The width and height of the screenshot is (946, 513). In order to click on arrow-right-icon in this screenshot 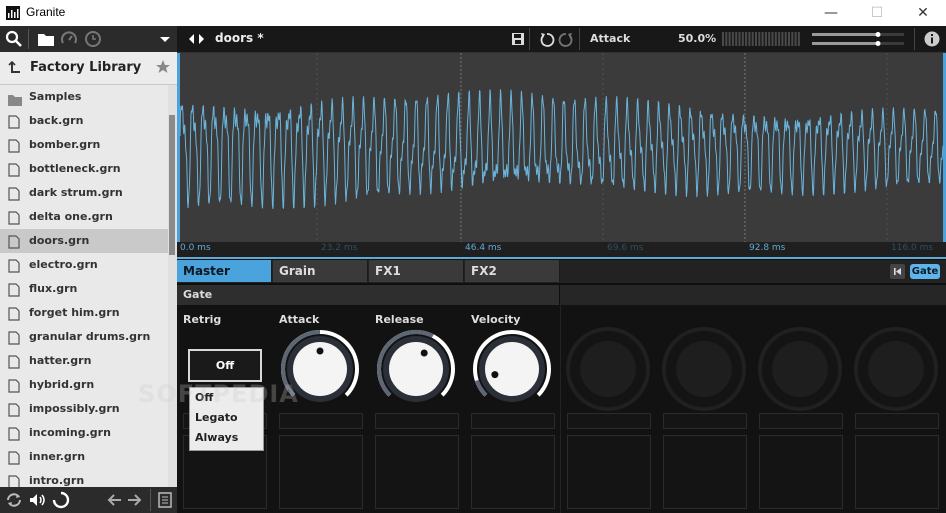, I will do `click(134, 501)`.